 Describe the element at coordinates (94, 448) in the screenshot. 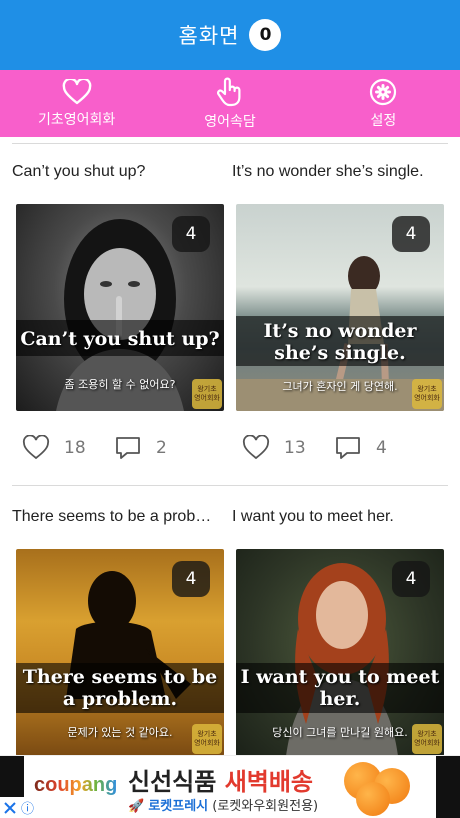

I see `post-stats: 18 2` at that location.